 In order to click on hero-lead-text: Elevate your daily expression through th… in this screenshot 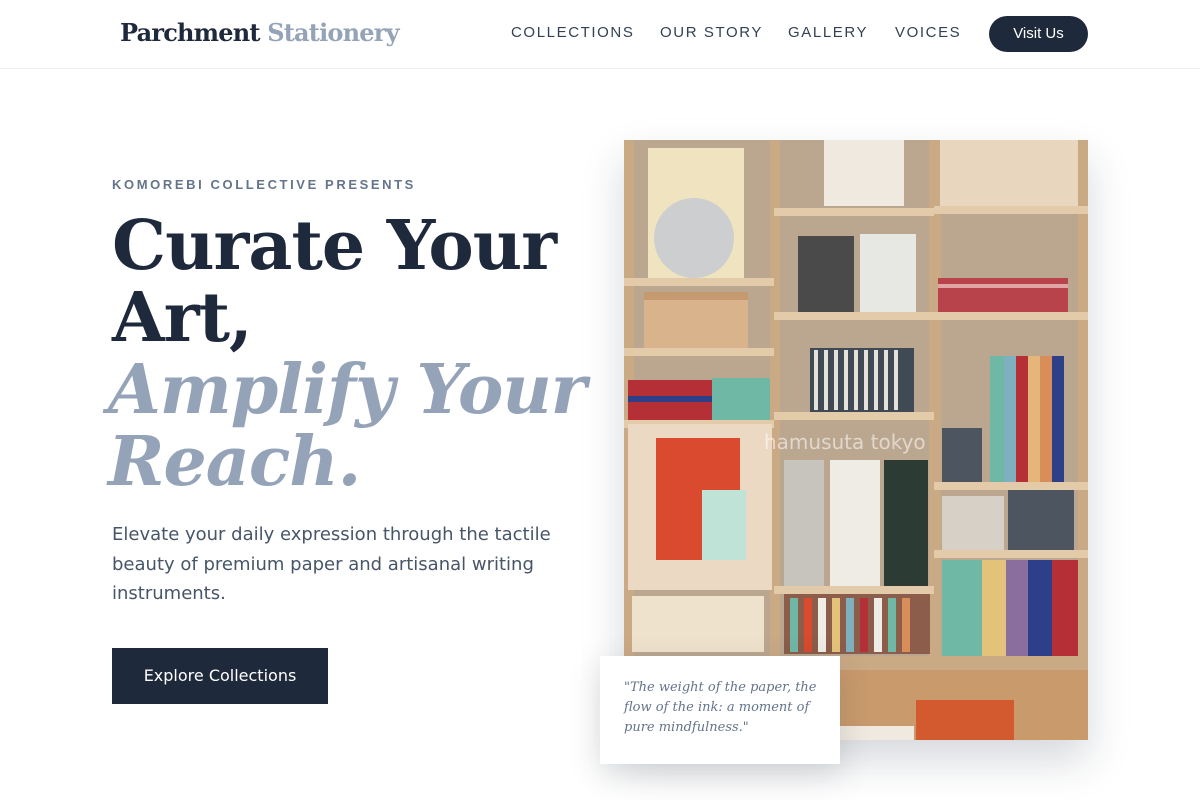, I will do `click(331, 564)`.